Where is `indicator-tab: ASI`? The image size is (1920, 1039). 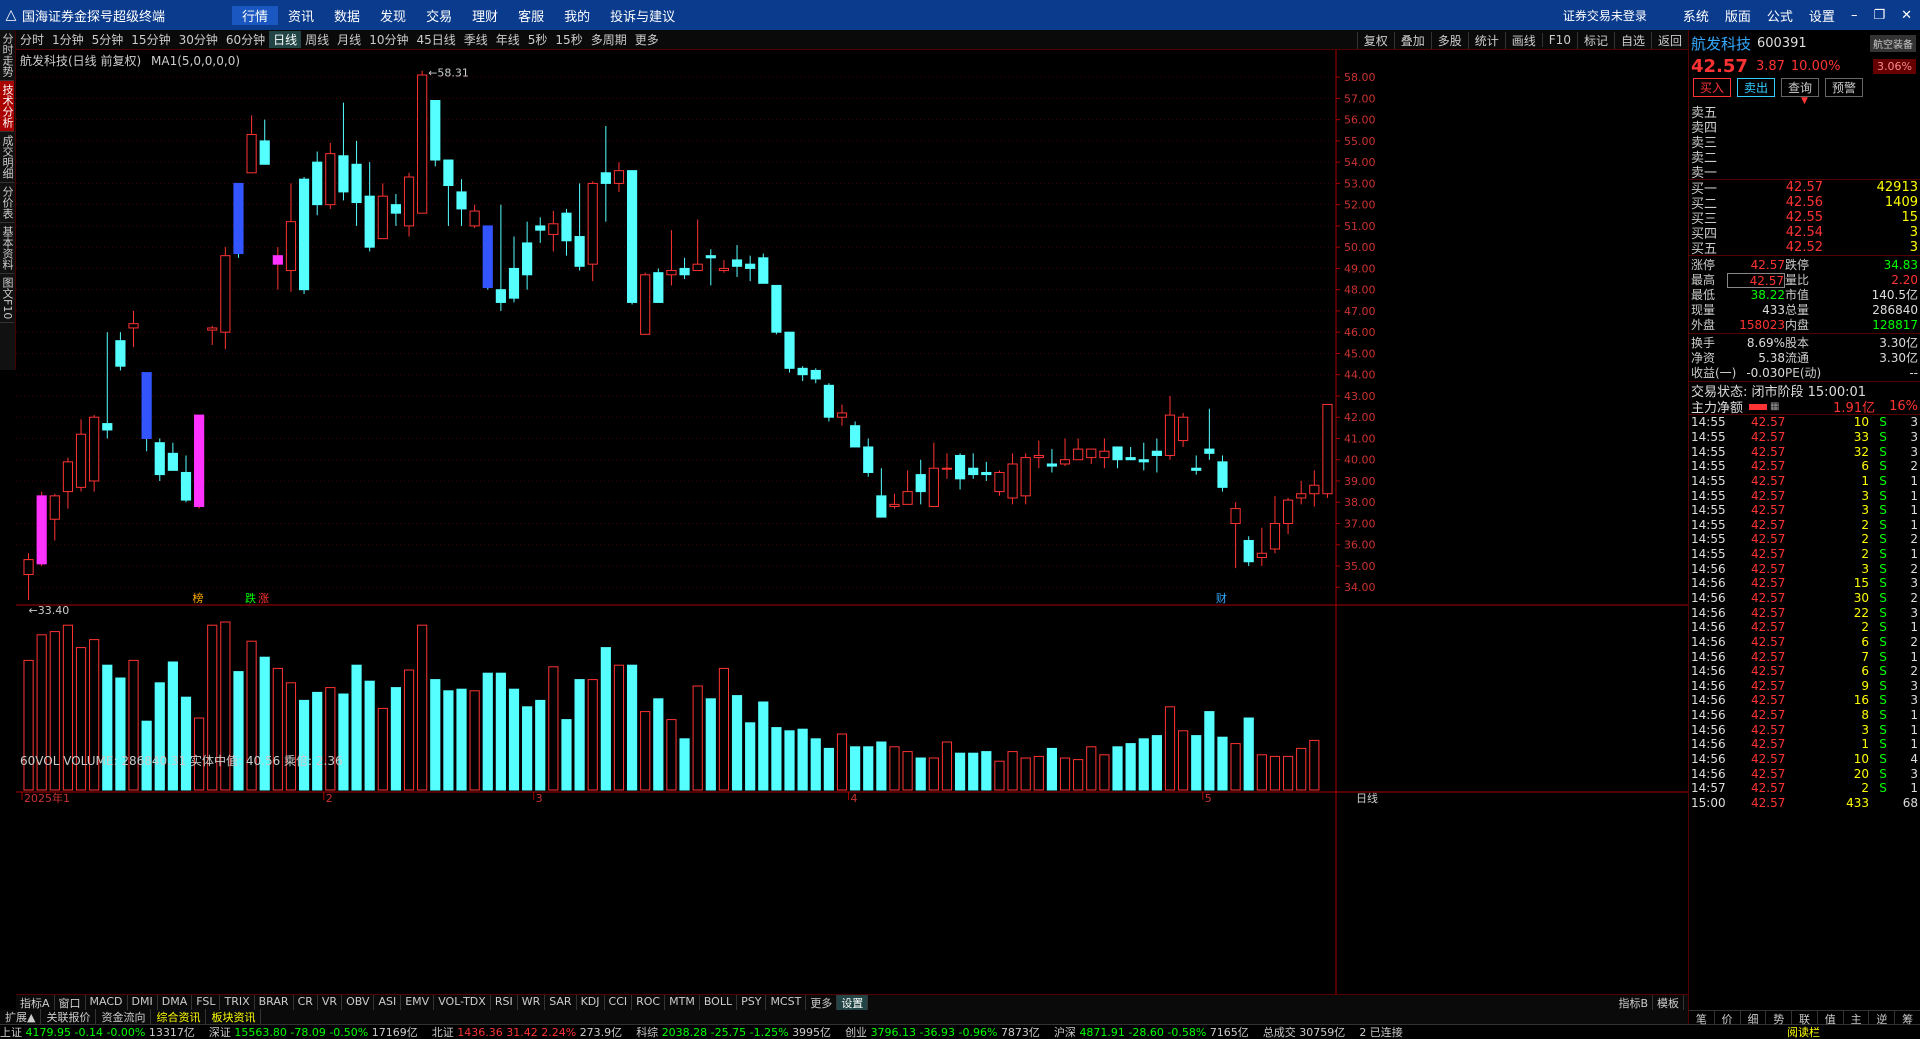
indicator-tab: ASI is located at coordinates (388, 1002).